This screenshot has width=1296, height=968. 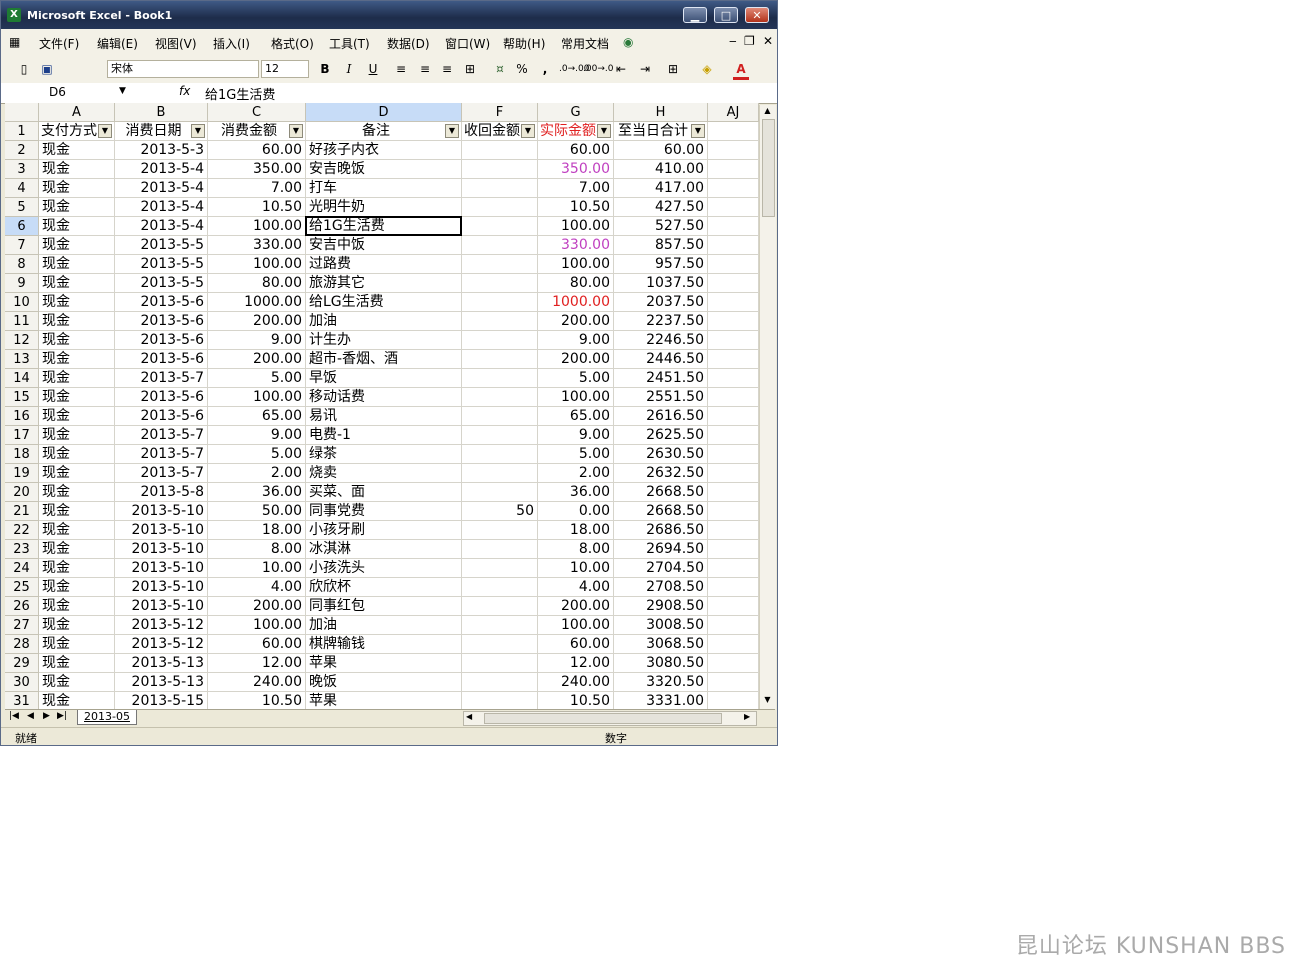 I want to click on cell-g: 8.00, so click(x=576, y=549).